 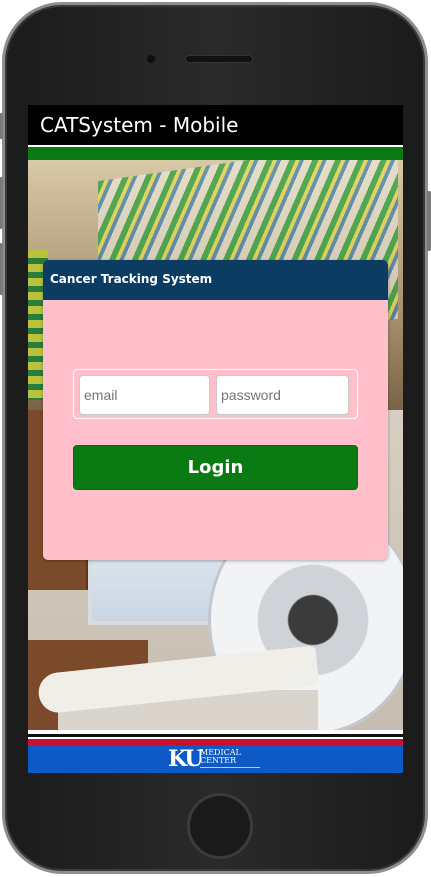 I want to click on ku-logo-rule, so click(x=230, y=767).